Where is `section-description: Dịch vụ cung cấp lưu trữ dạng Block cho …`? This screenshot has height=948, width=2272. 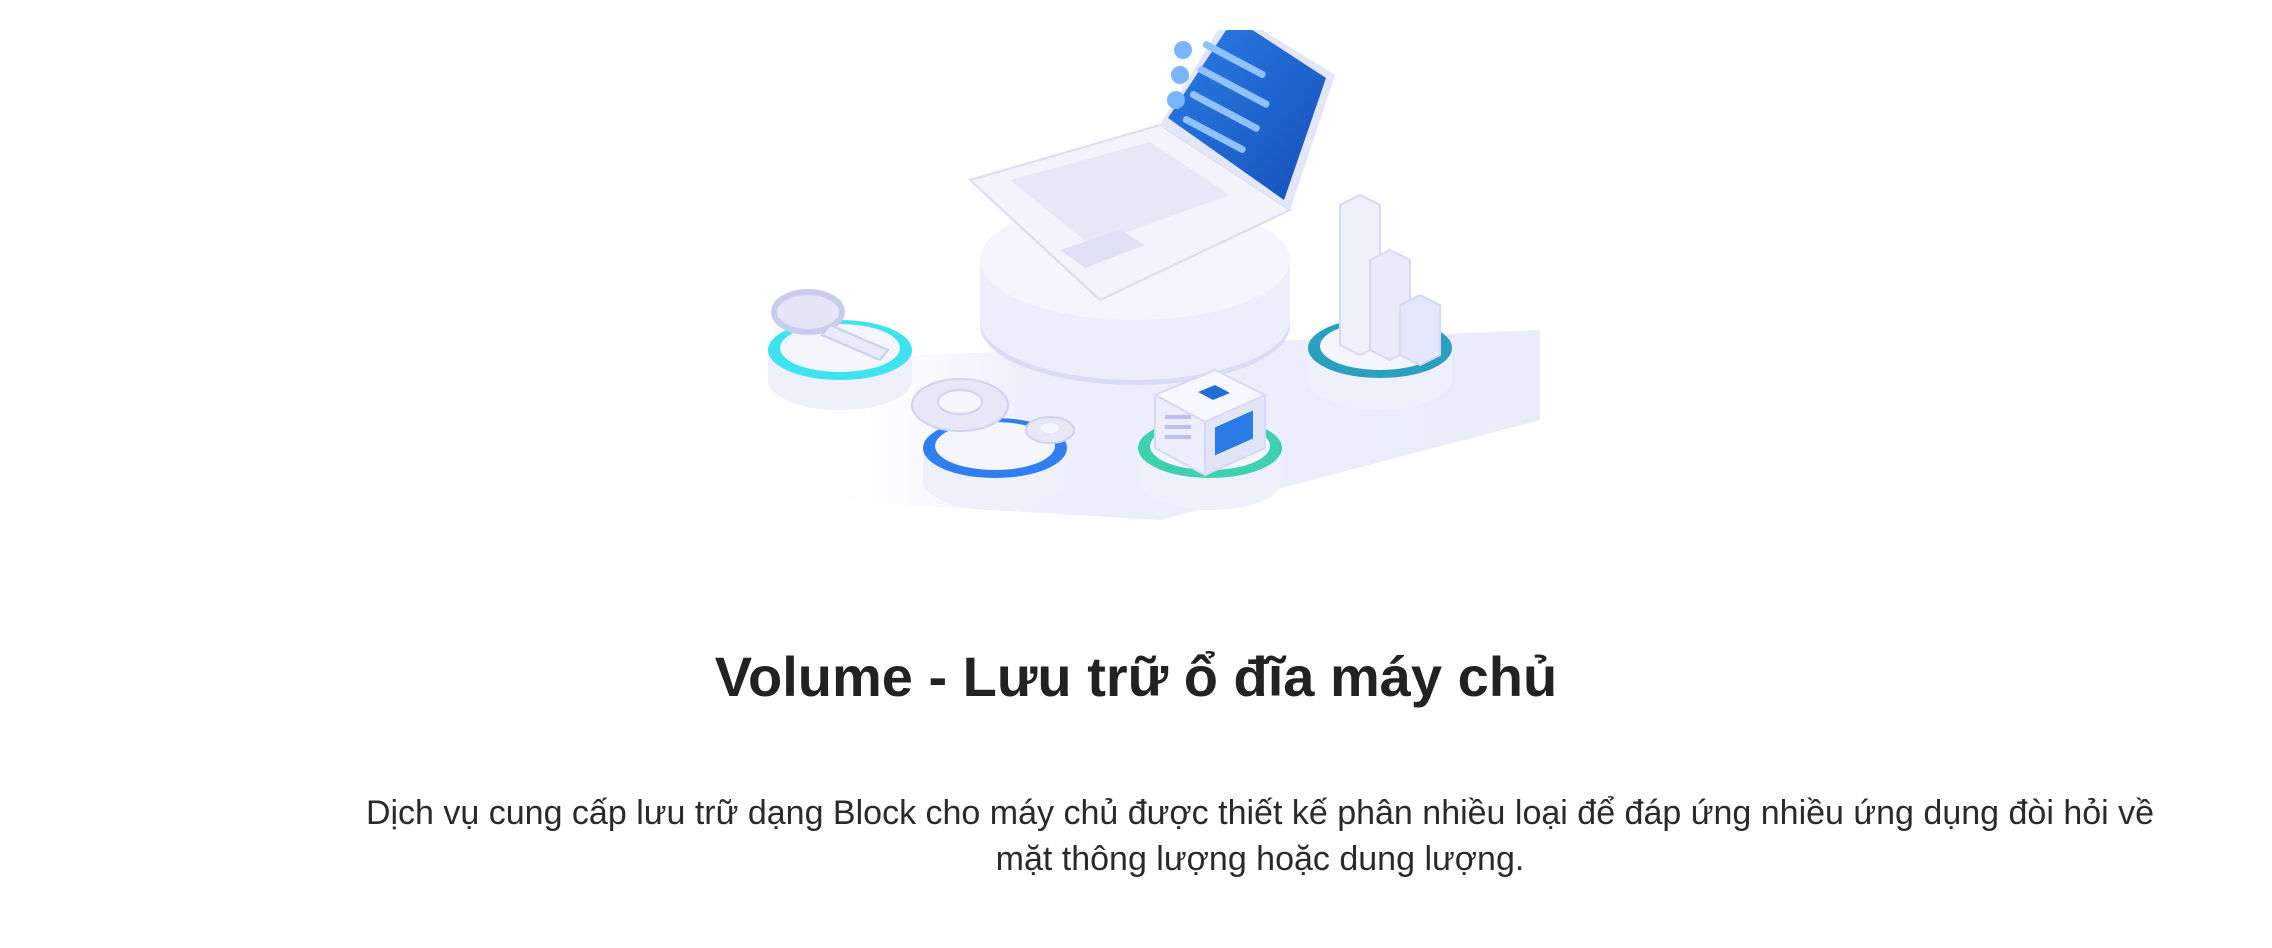
section-description: Dịch vụ cung cấp lưu trữ dạng Block cho … is located at coordinates (1260, 836).